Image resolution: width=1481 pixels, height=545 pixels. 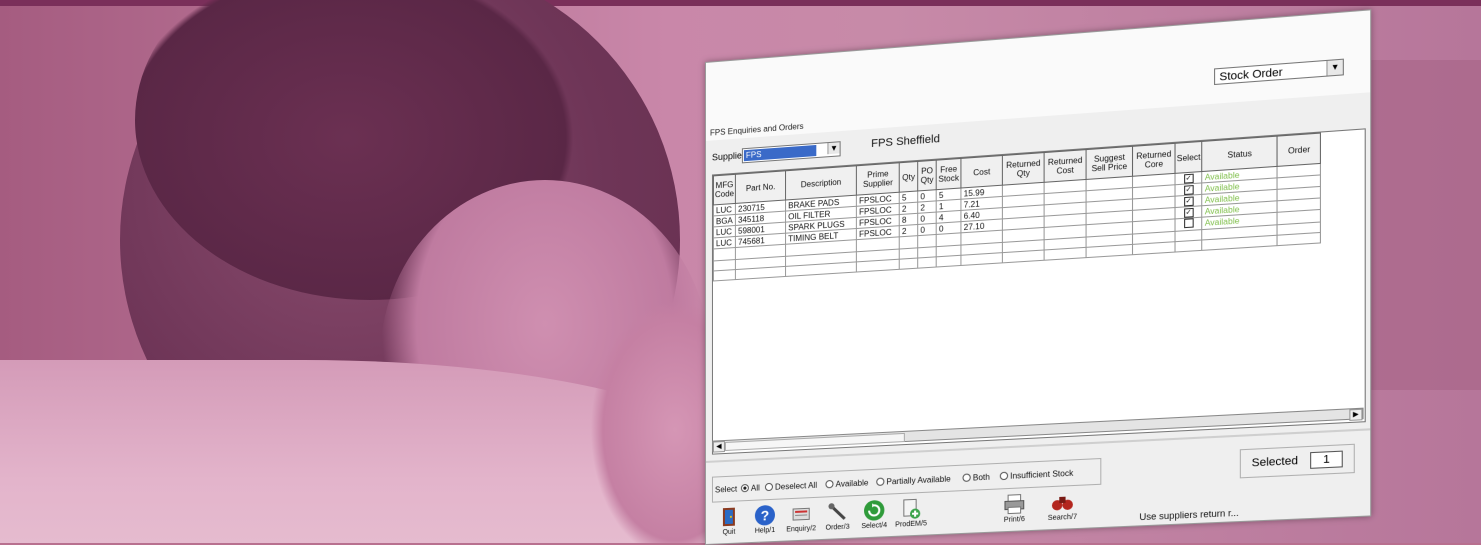 I want to click on radio-both: Both, so click(x=976, y=478).